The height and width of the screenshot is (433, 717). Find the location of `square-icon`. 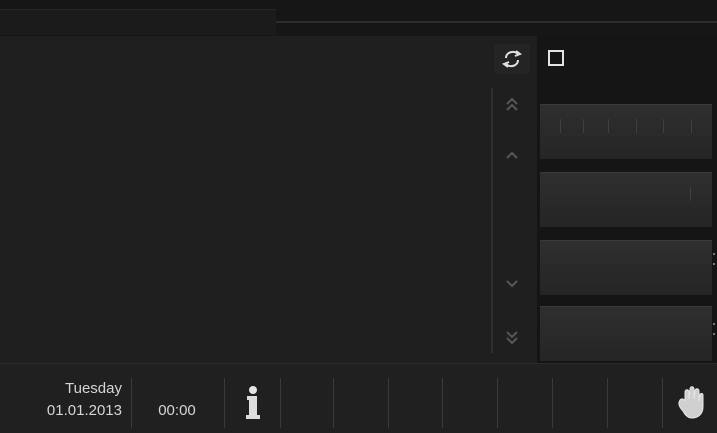

square-icon is located at coordinates (556, 58).